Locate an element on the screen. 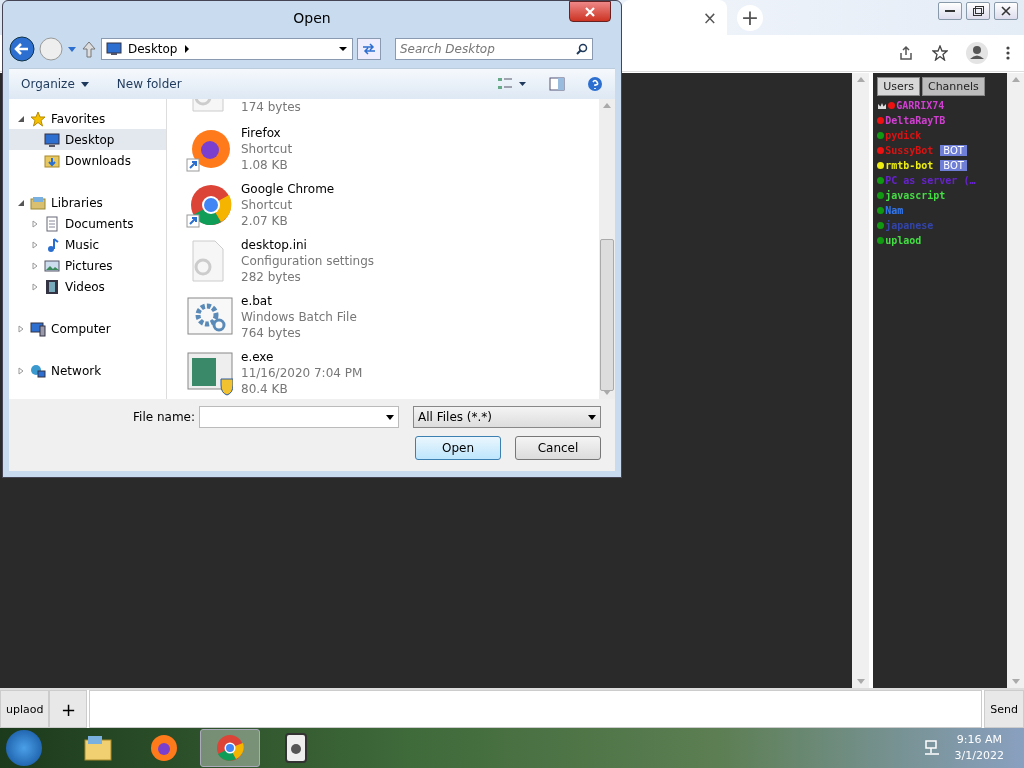 This screenshot has width=1024, height=768. chevron-icon is located at coordinates (186, 49).